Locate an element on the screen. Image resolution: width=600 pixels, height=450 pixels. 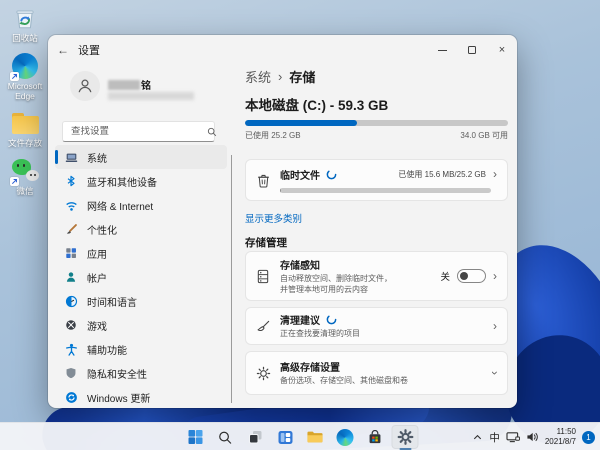
desktop-icon-recycle-bin: 回收站 is located at coordinates (25, 24).